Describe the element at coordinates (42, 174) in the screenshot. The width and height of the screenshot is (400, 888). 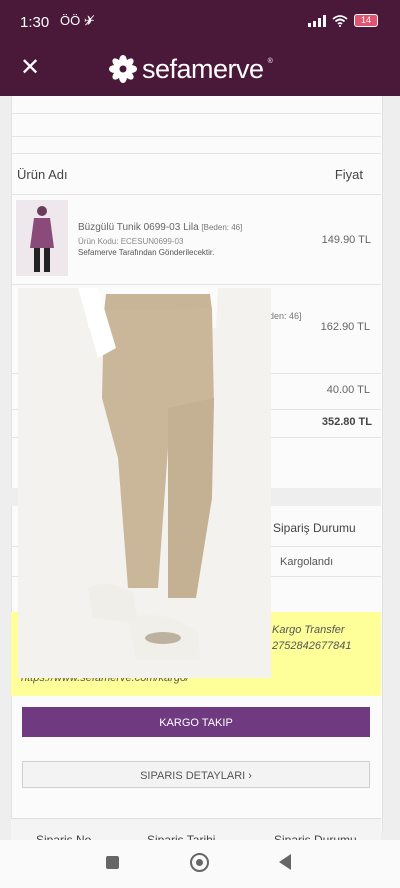
I see `col-product-name: Ürün Adı` at that location.